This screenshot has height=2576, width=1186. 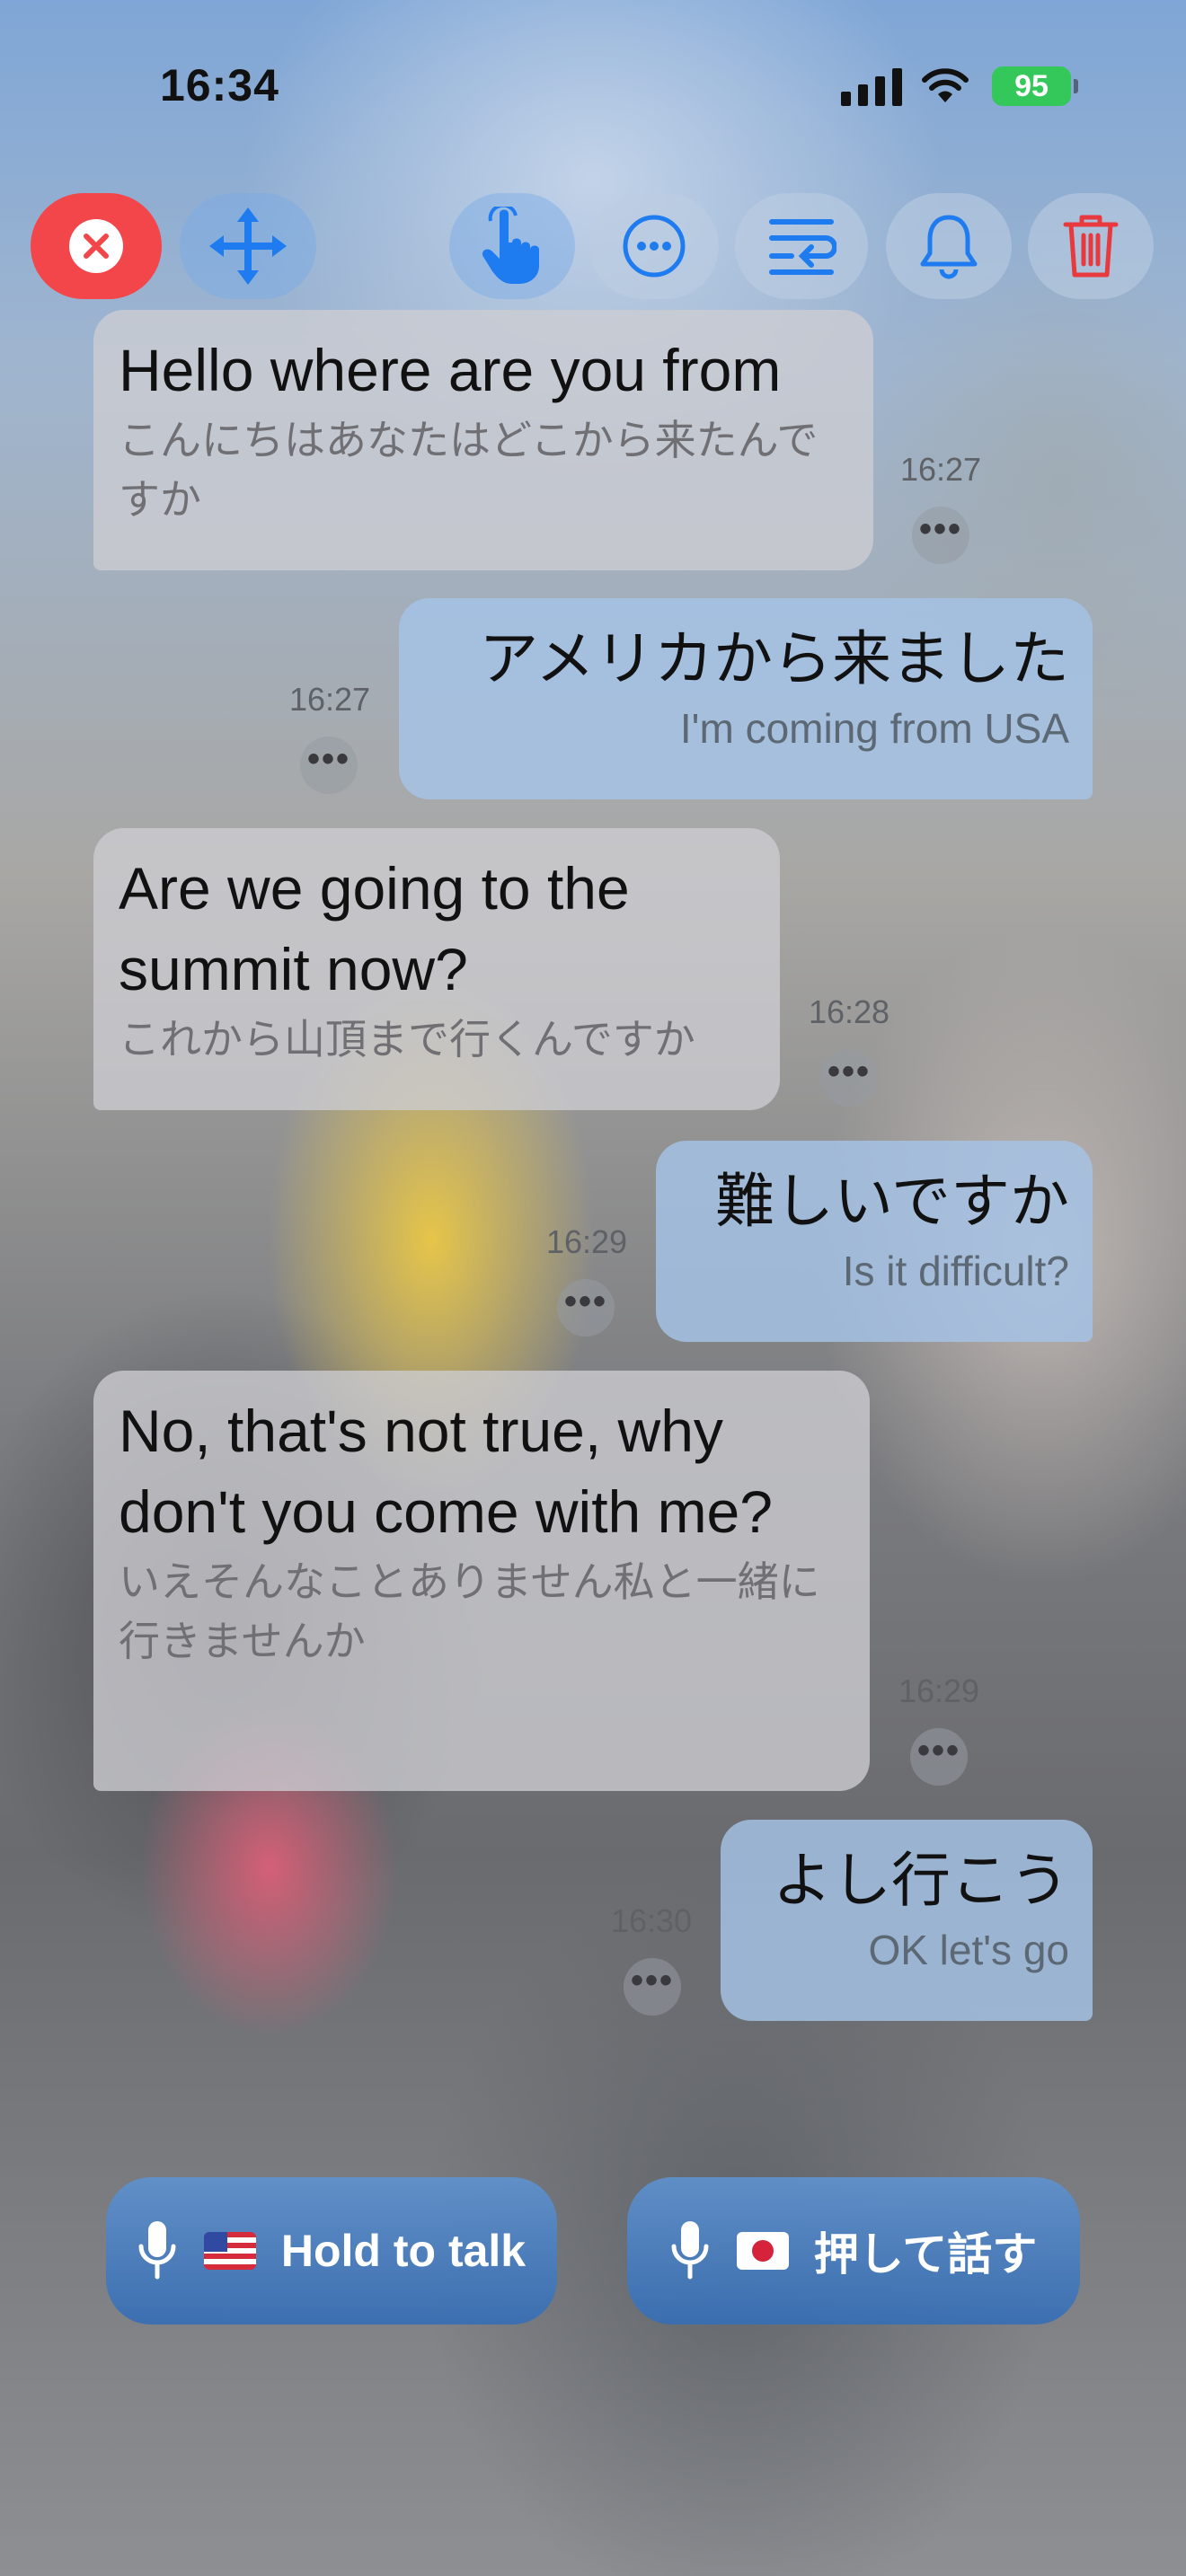 I want to click on text-wrap-button, so click(x=801, y=246).